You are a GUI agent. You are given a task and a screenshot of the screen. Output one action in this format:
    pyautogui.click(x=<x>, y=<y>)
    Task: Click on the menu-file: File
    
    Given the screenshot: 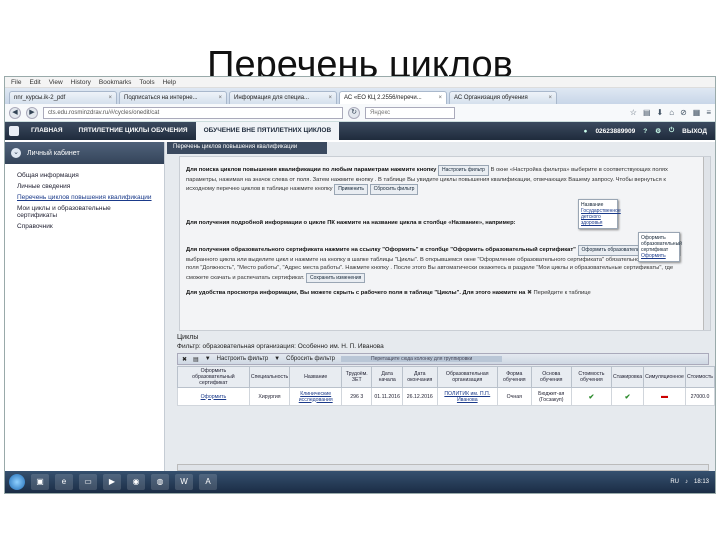 What is the action you would take?
    pyautogui.click(x=16, y=82)
    